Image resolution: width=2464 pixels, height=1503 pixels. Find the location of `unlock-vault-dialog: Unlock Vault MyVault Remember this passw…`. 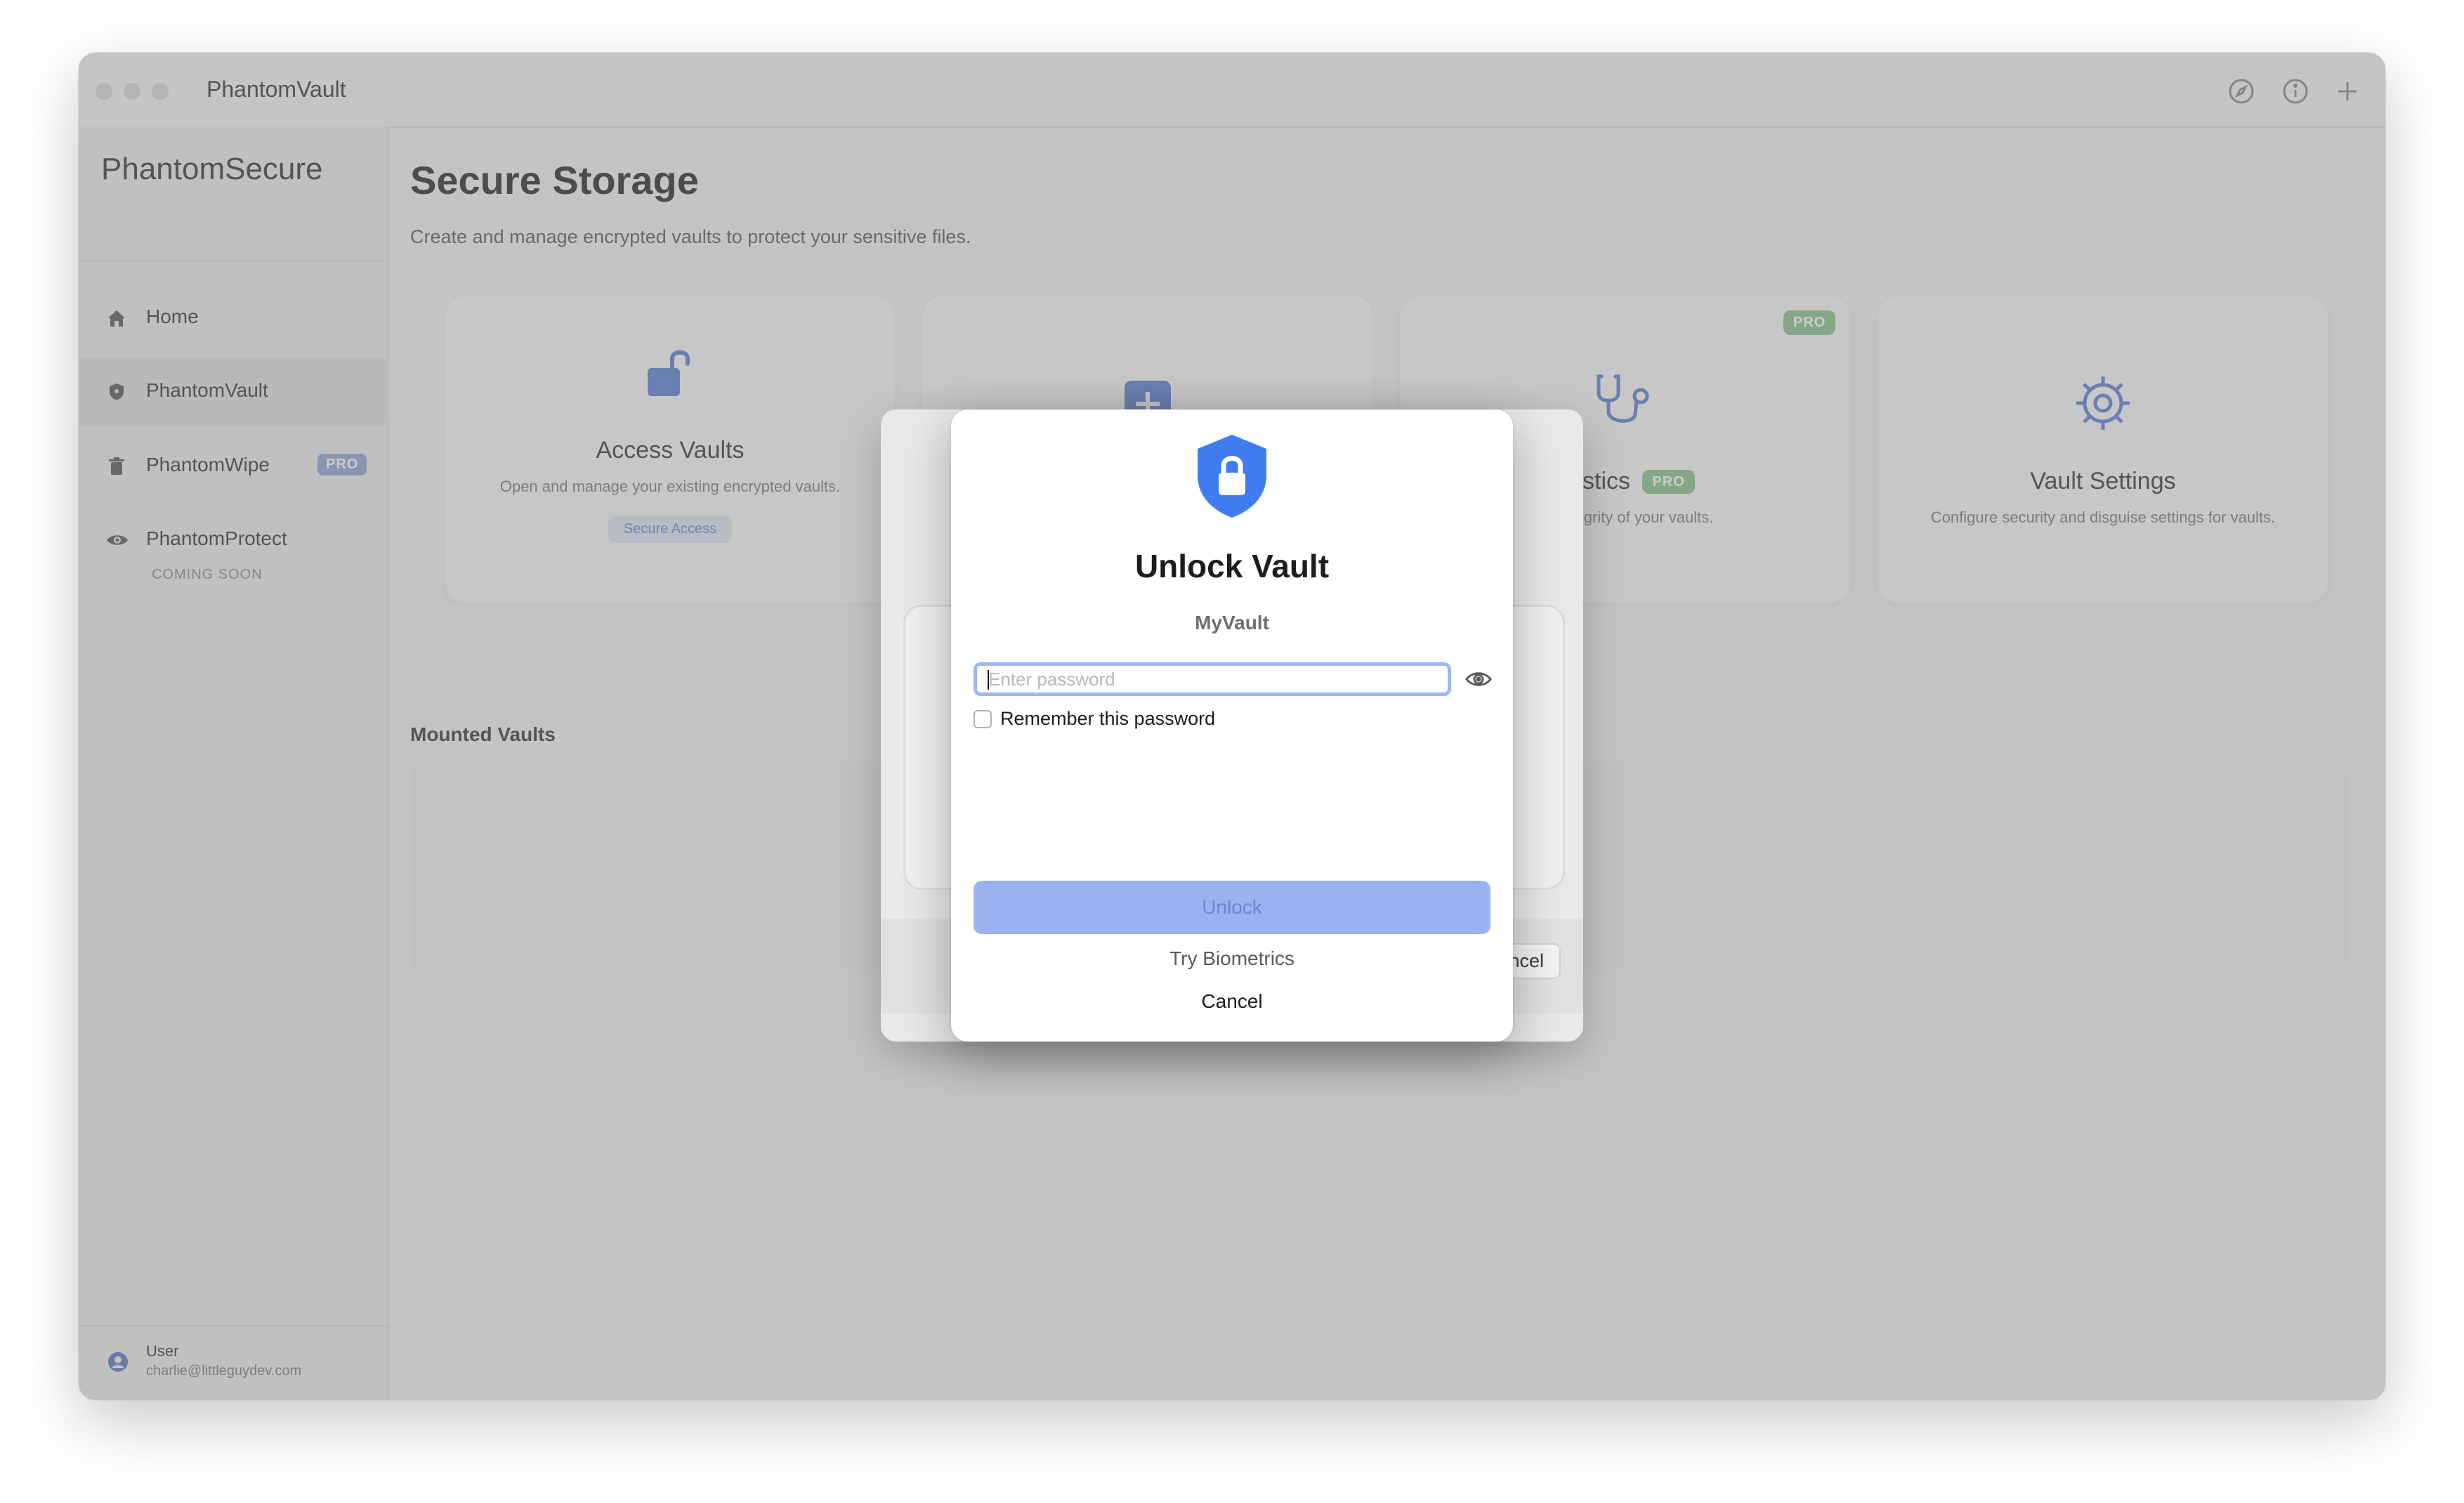

unlock-vault-dialog: Unlock Vault MyVault Remember this passw… is located at coordinates (1232, 725).